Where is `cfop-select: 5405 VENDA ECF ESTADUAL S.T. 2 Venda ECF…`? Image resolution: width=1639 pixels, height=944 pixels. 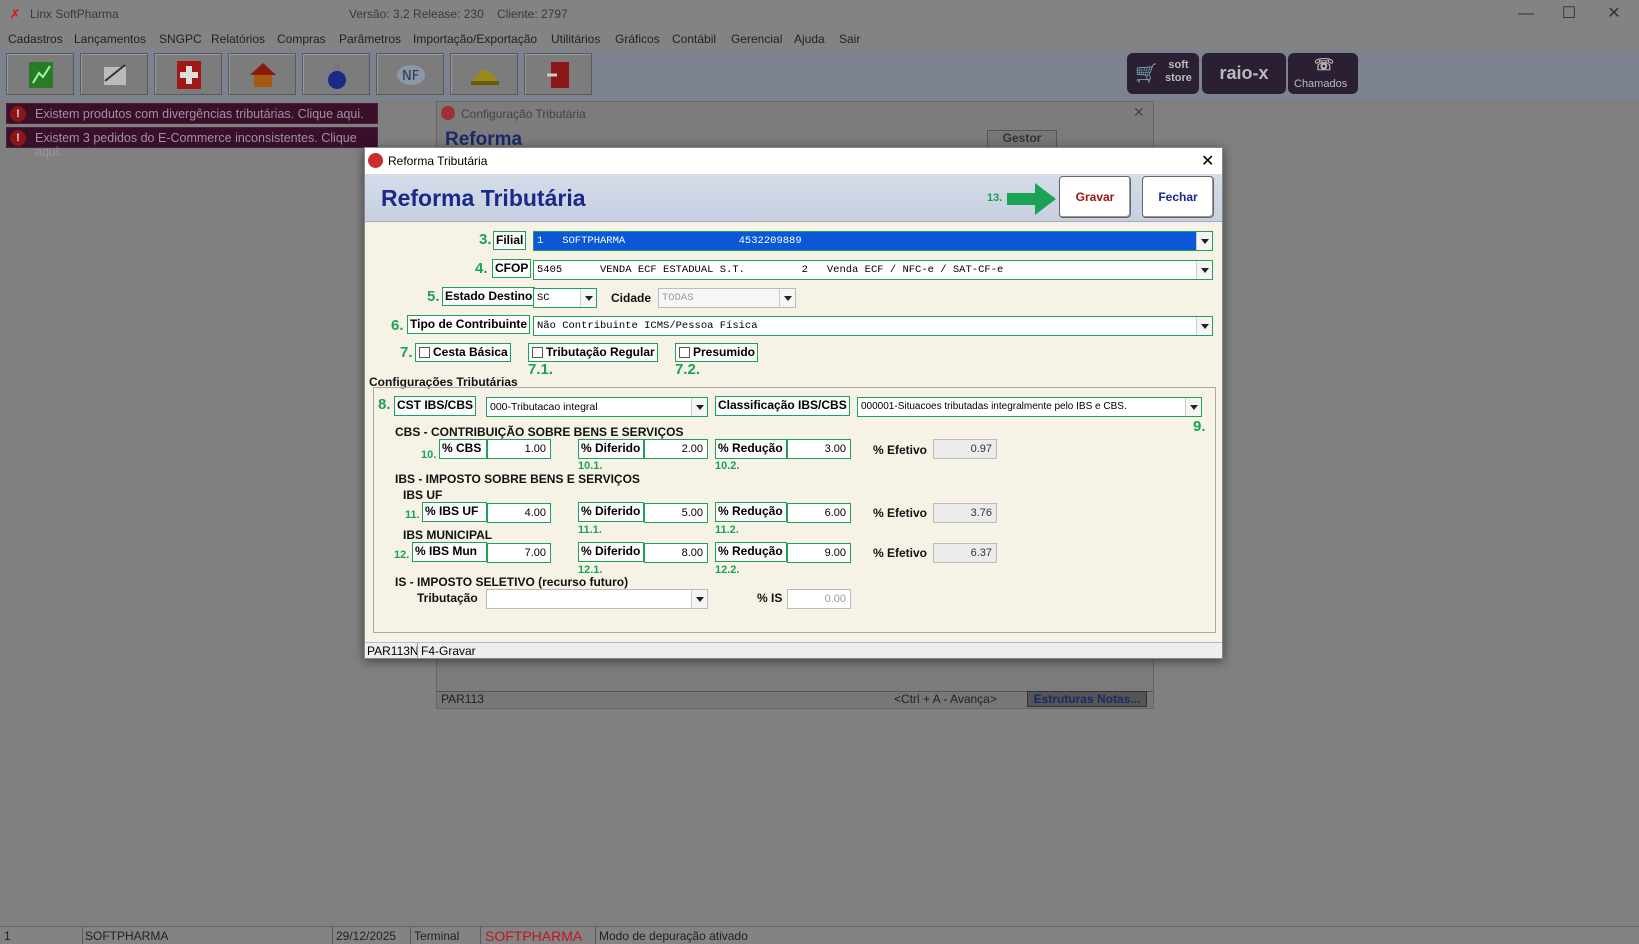 cfop-select: 5405 VENDA ECF ESTADUAL S.T. 2 Venda ECF… is located at coordinates (873, 270).